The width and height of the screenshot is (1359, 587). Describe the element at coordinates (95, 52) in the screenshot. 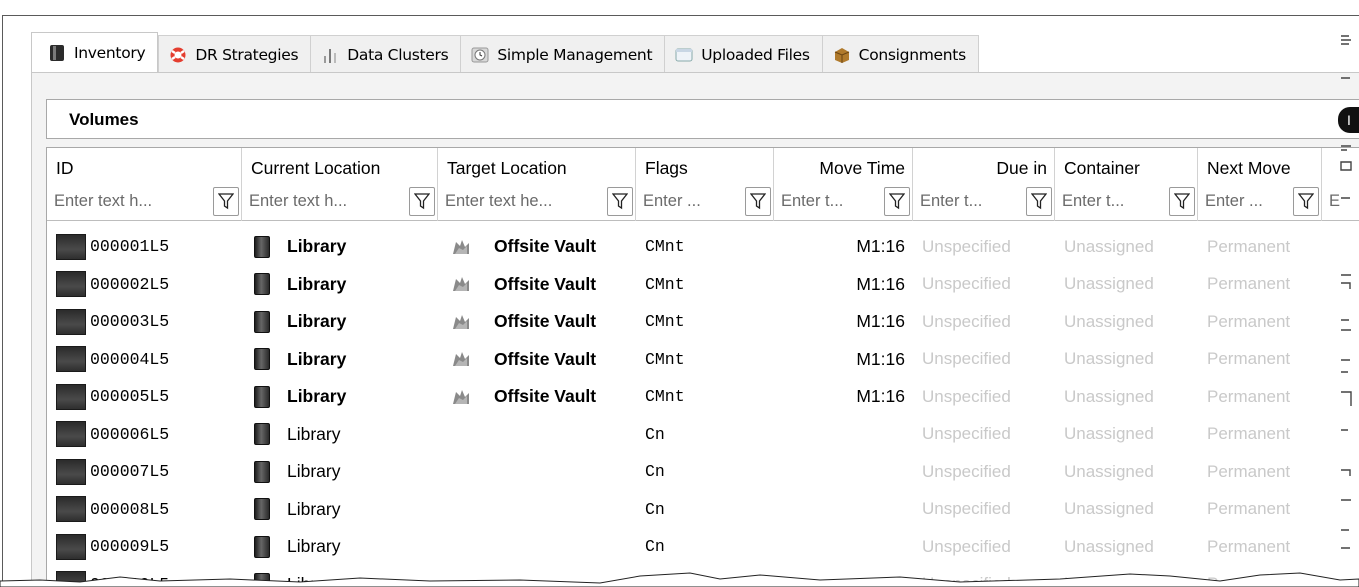

I see `tab-inventory: Inventory` at that location.